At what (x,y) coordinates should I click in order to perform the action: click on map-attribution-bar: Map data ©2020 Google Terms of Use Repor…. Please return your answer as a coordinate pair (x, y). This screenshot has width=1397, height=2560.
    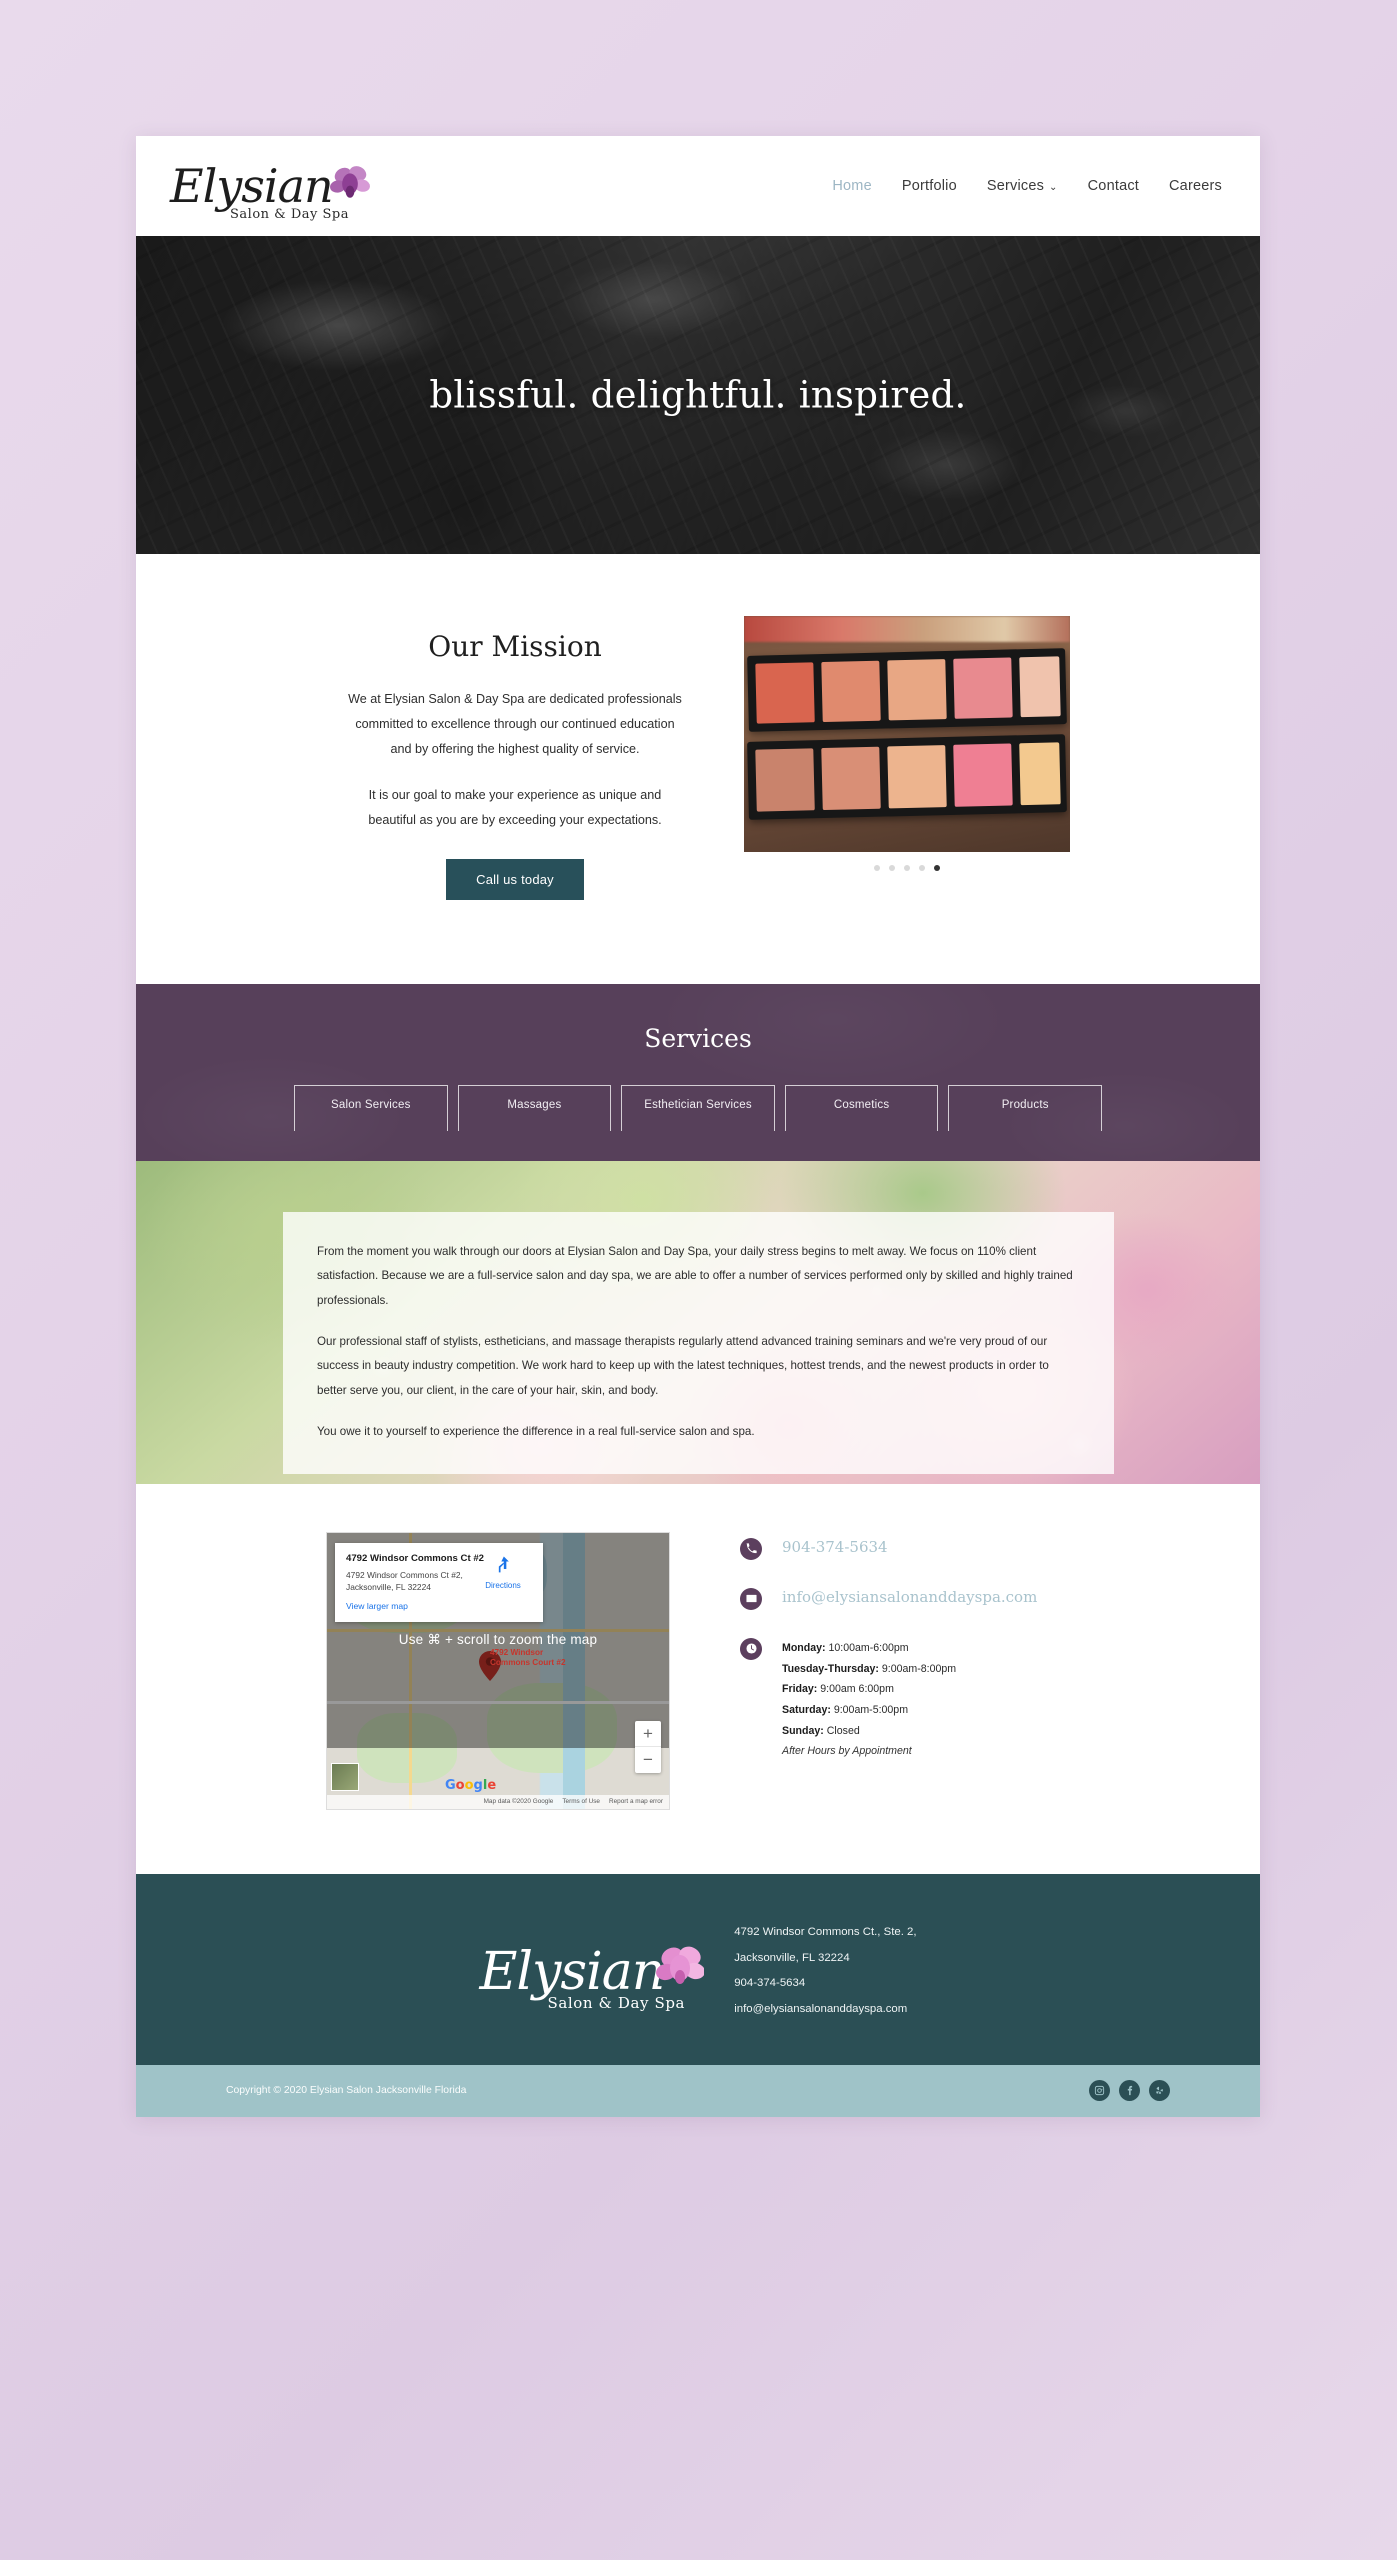
    Looking at the image, I should click on (498, 1801).